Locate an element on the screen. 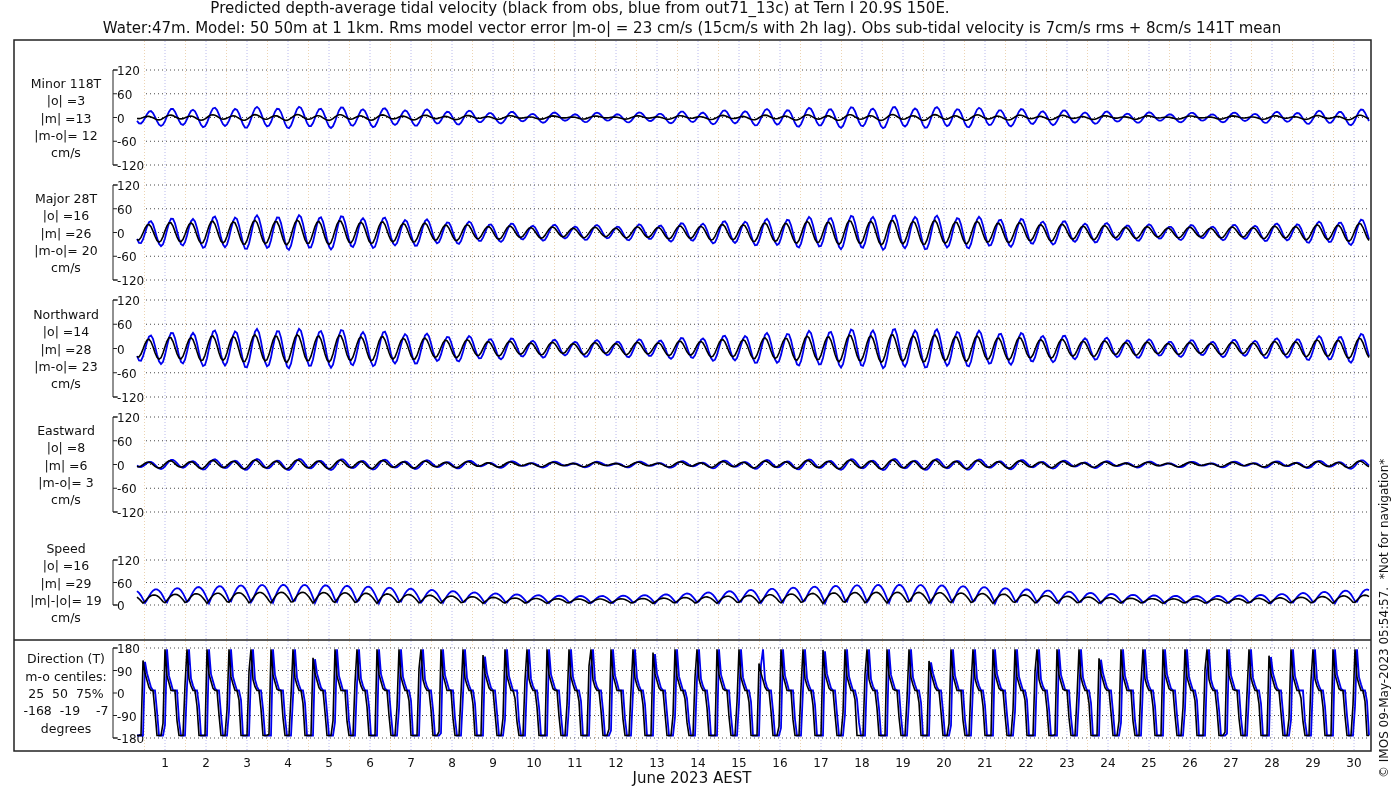  panel-label: |m|-|o|= 19 is located at coordinates (66, 600).